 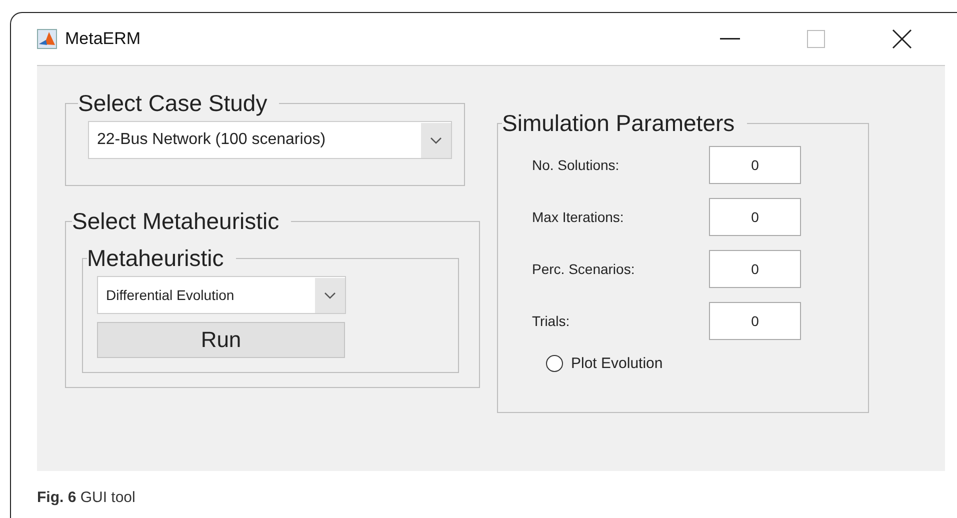 What do you see at coordinates (86, 497) in the screenshot?
I see `figure-caption: Fig. 6 GUI tool` at bounding box center [86, 497].